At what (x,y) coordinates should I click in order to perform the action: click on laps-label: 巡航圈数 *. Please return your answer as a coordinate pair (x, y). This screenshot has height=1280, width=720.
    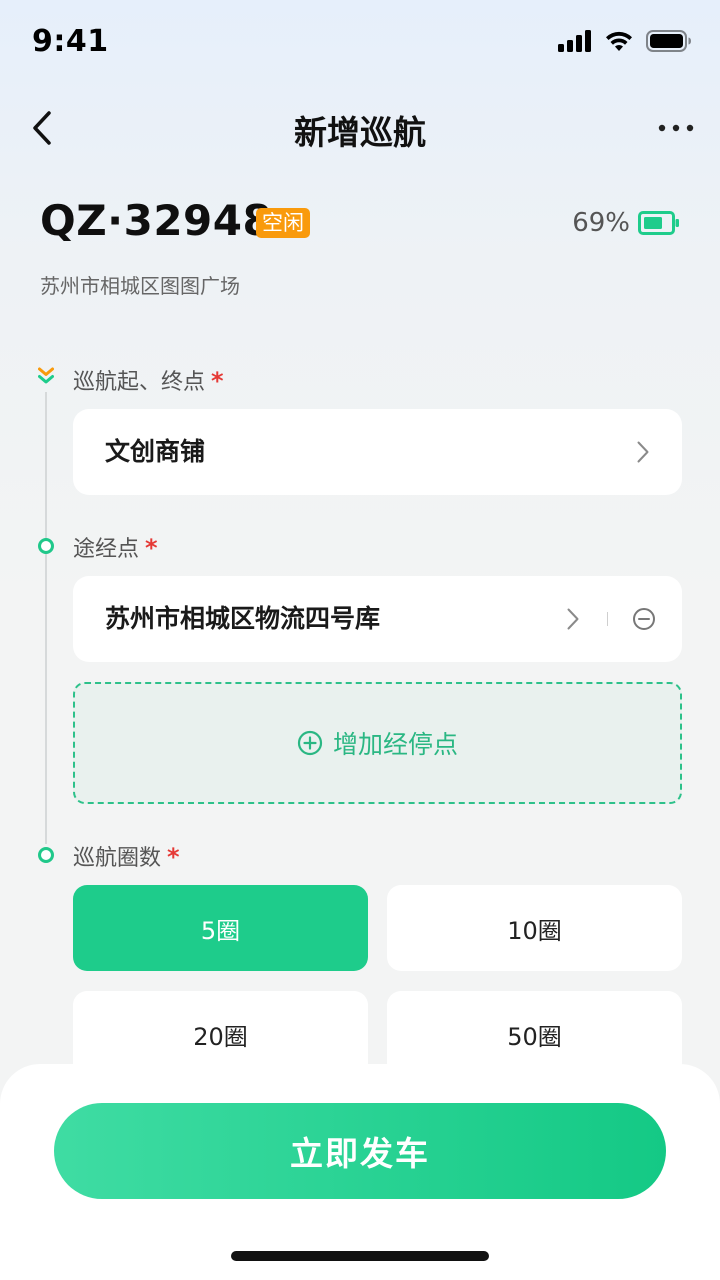
    Looking at the image, I should click on (126, 856).